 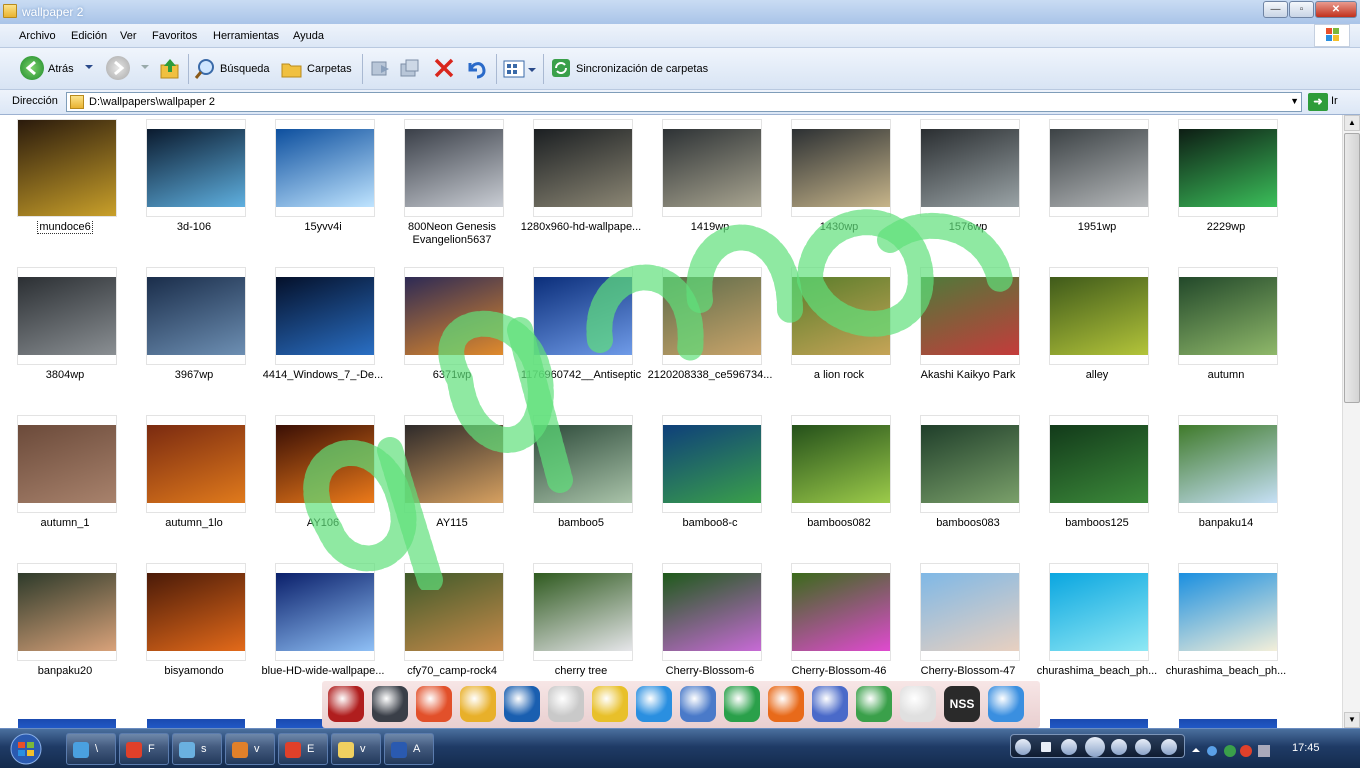 I want to click on start-button, so click(x=26, y=749).